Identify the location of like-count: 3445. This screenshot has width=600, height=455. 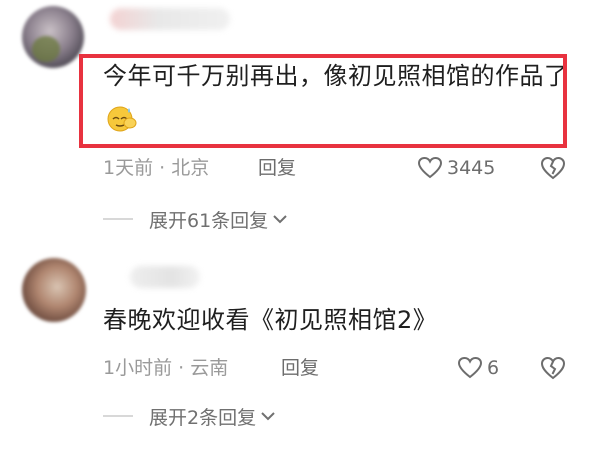
(471, 168).